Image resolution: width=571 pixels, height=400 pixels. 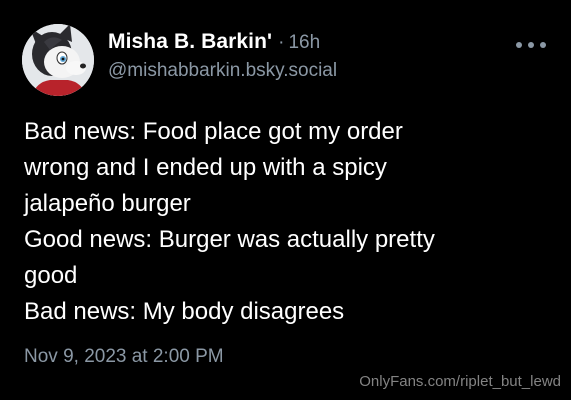 I want to click on relative-time: 16h, so click(x=304, y=43).